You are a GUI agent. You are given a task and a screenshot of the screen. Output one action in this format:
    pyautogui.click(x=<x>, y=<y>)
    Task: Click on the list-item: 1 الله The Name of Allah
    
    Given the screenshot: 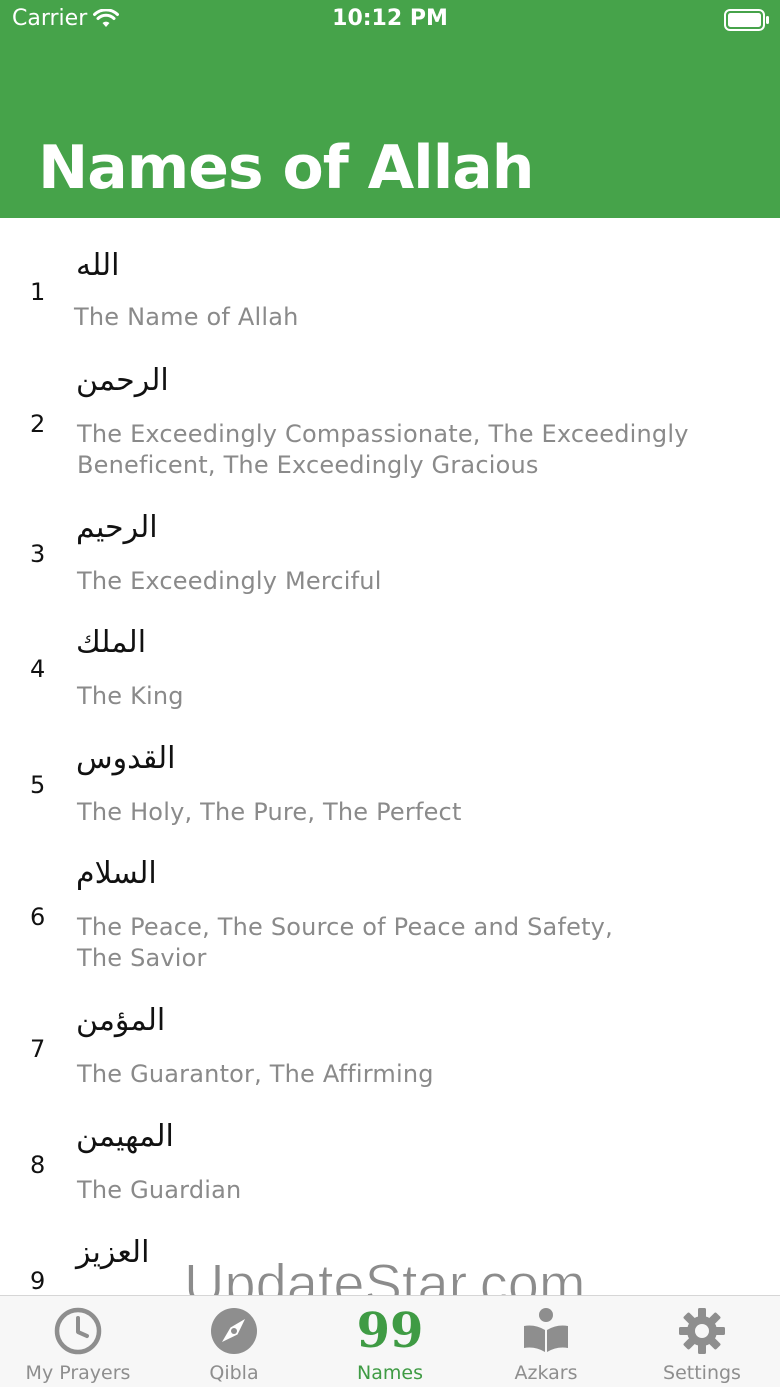 What is the action you would take?
    pyautogui.click(x=390, y=275)
    